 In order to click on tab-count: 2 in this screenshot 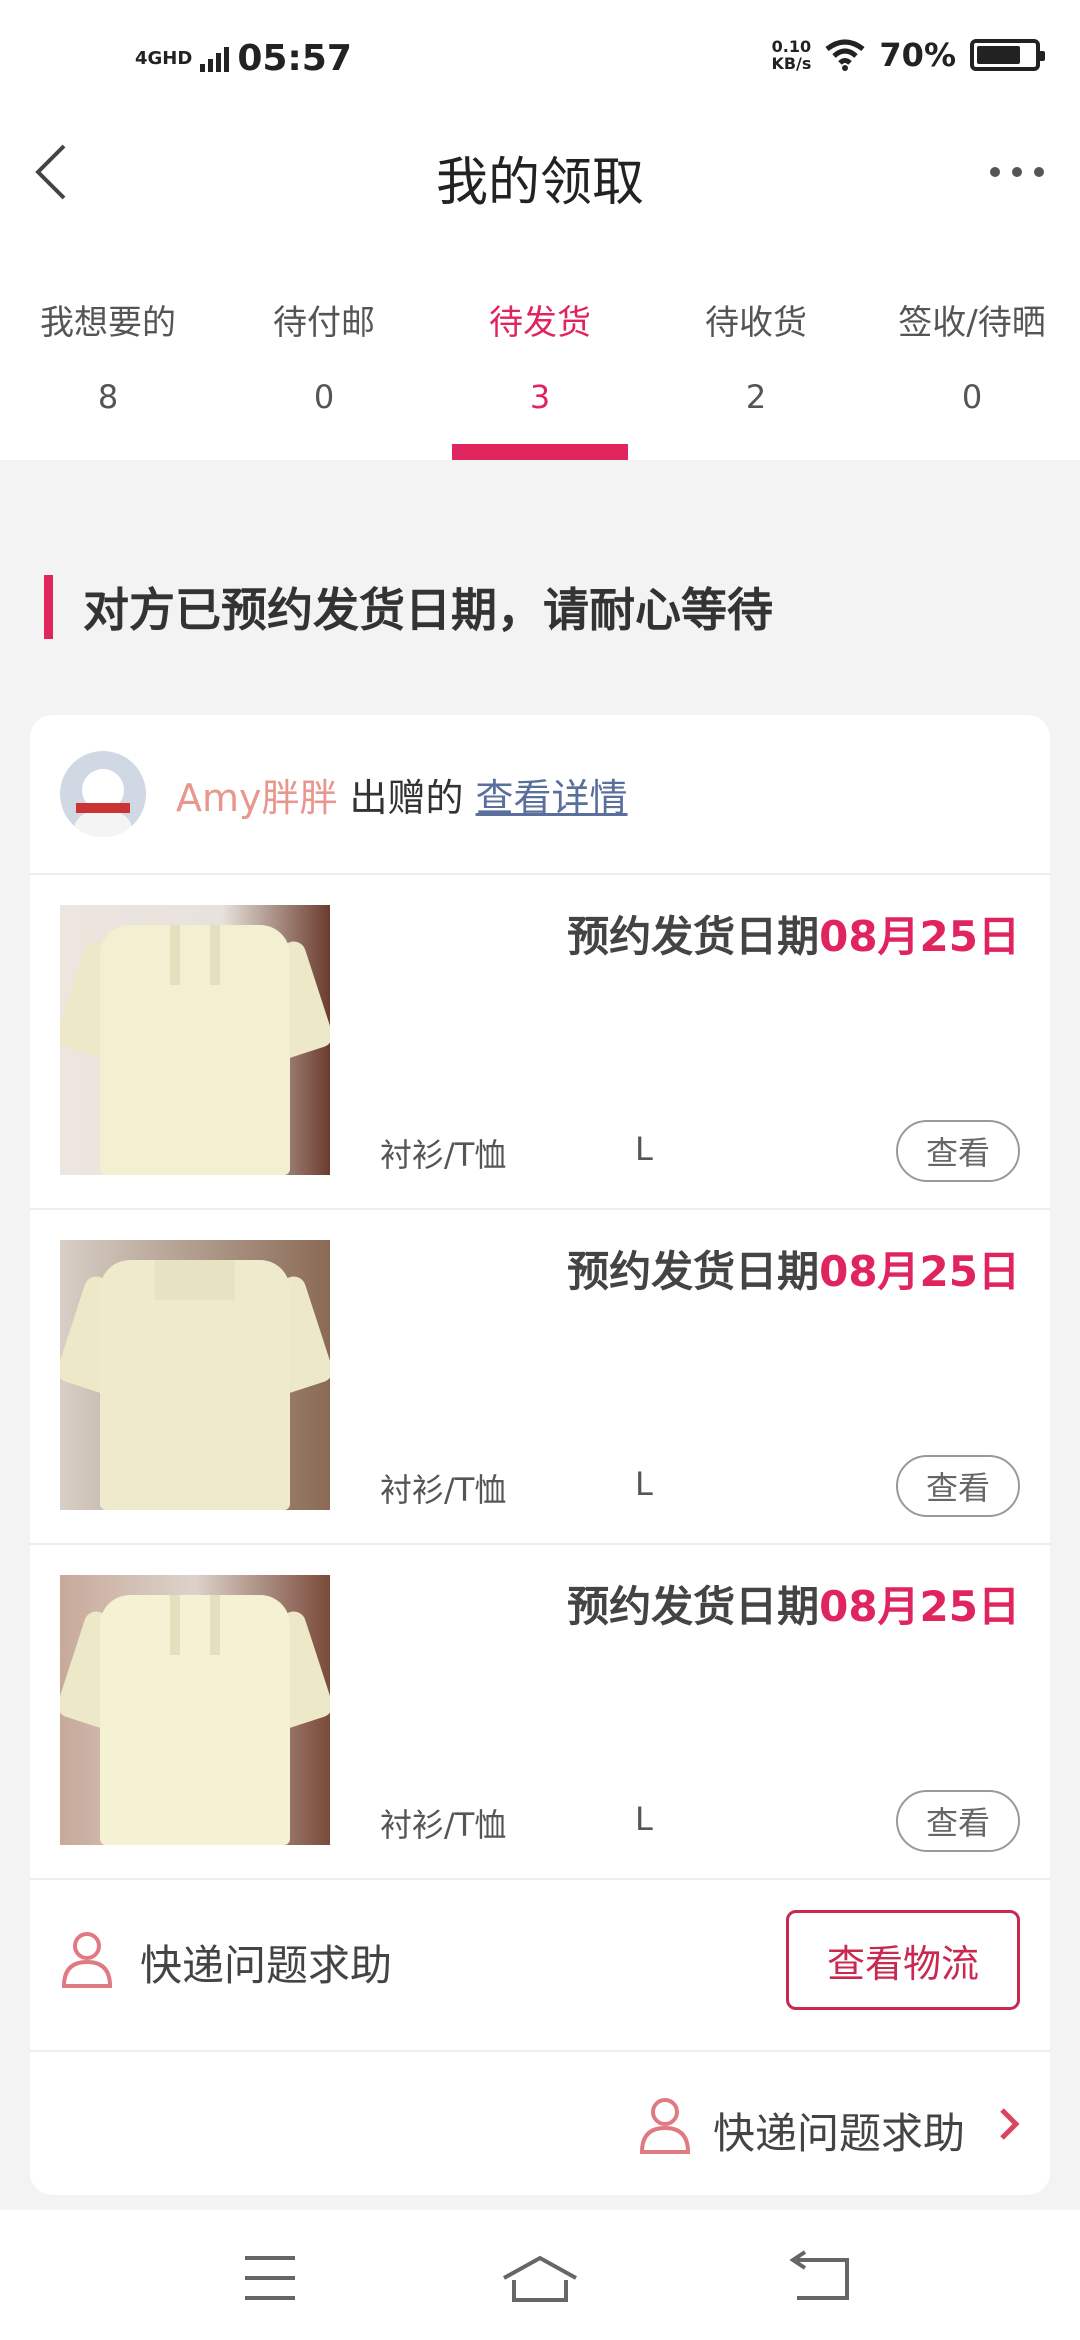, I will do `click(756, 397)`.